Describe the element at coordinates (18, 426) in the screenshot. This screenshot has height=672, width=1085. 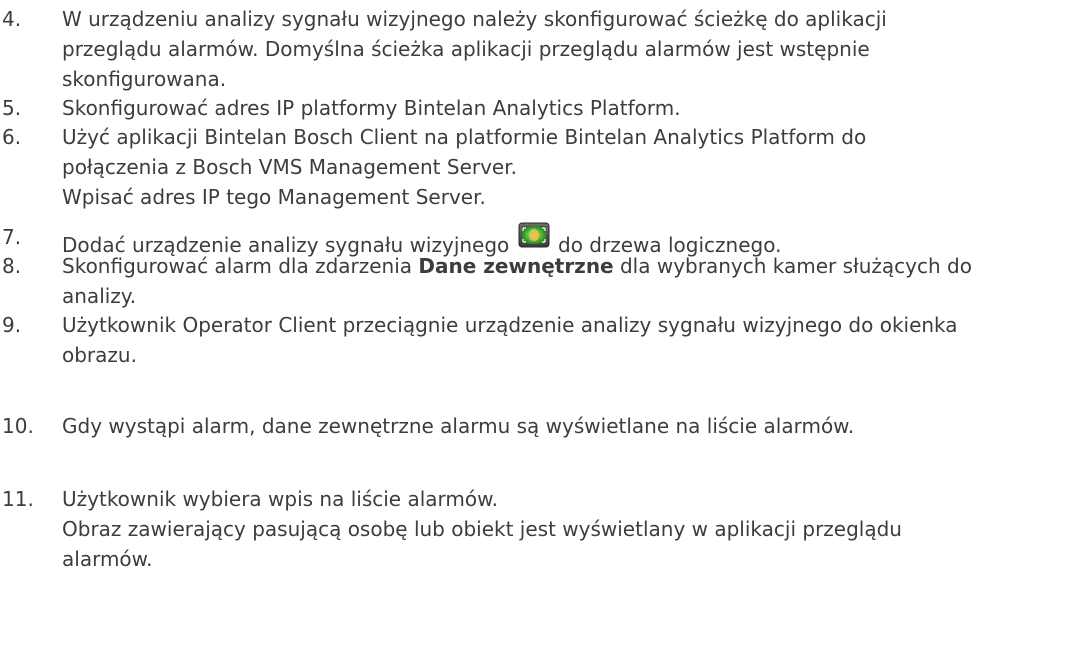
I see `step-number: 10.` at that location.